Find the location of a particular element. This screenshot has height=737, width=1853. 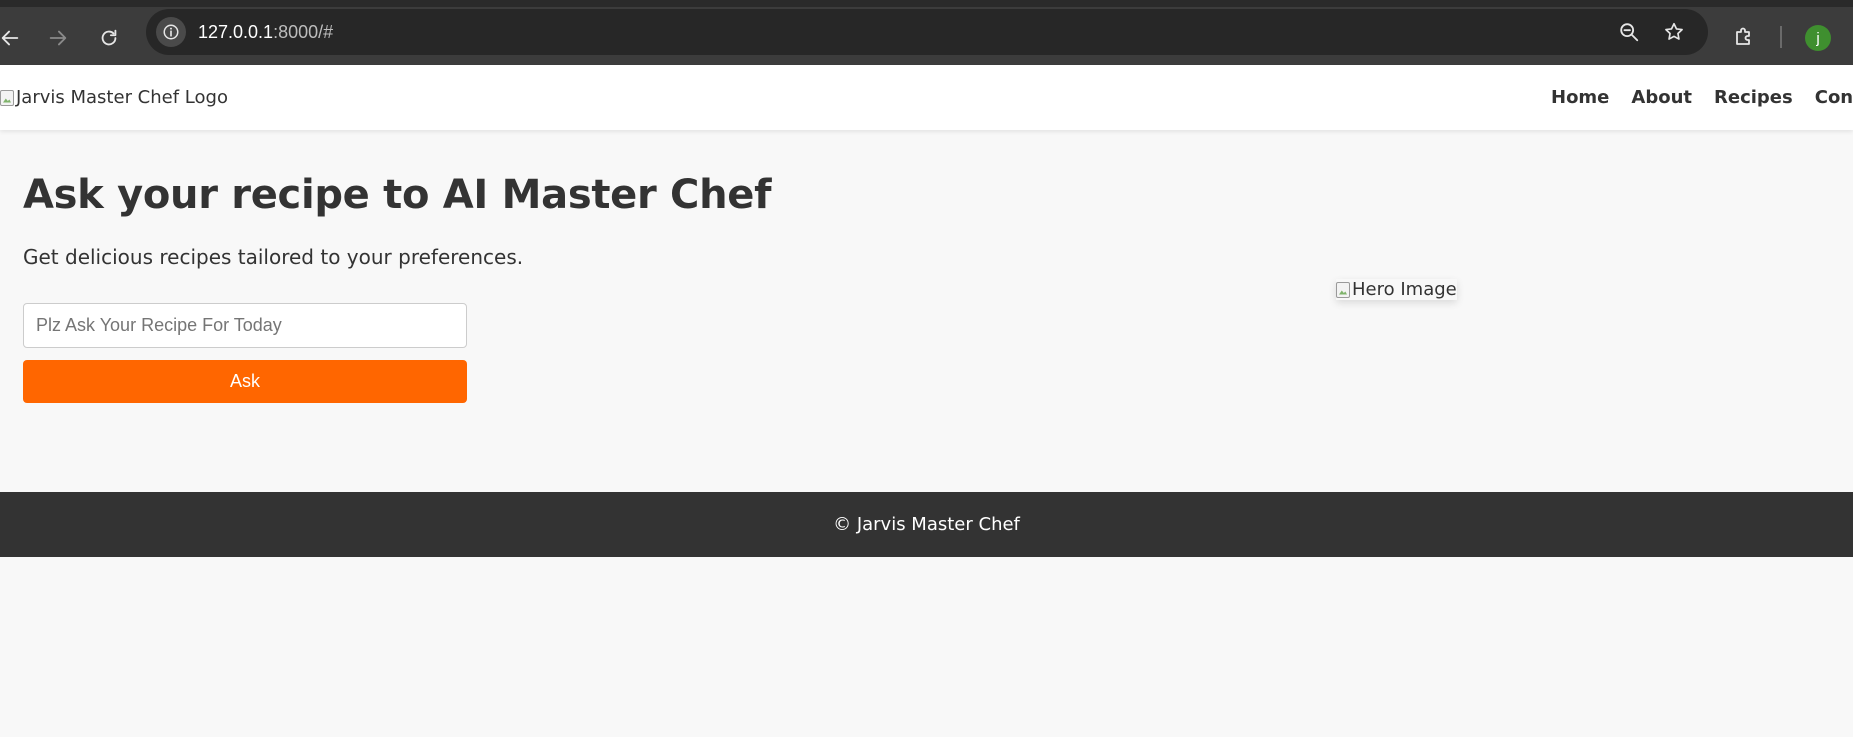

star-icon is located at coordinates (1674, 31).